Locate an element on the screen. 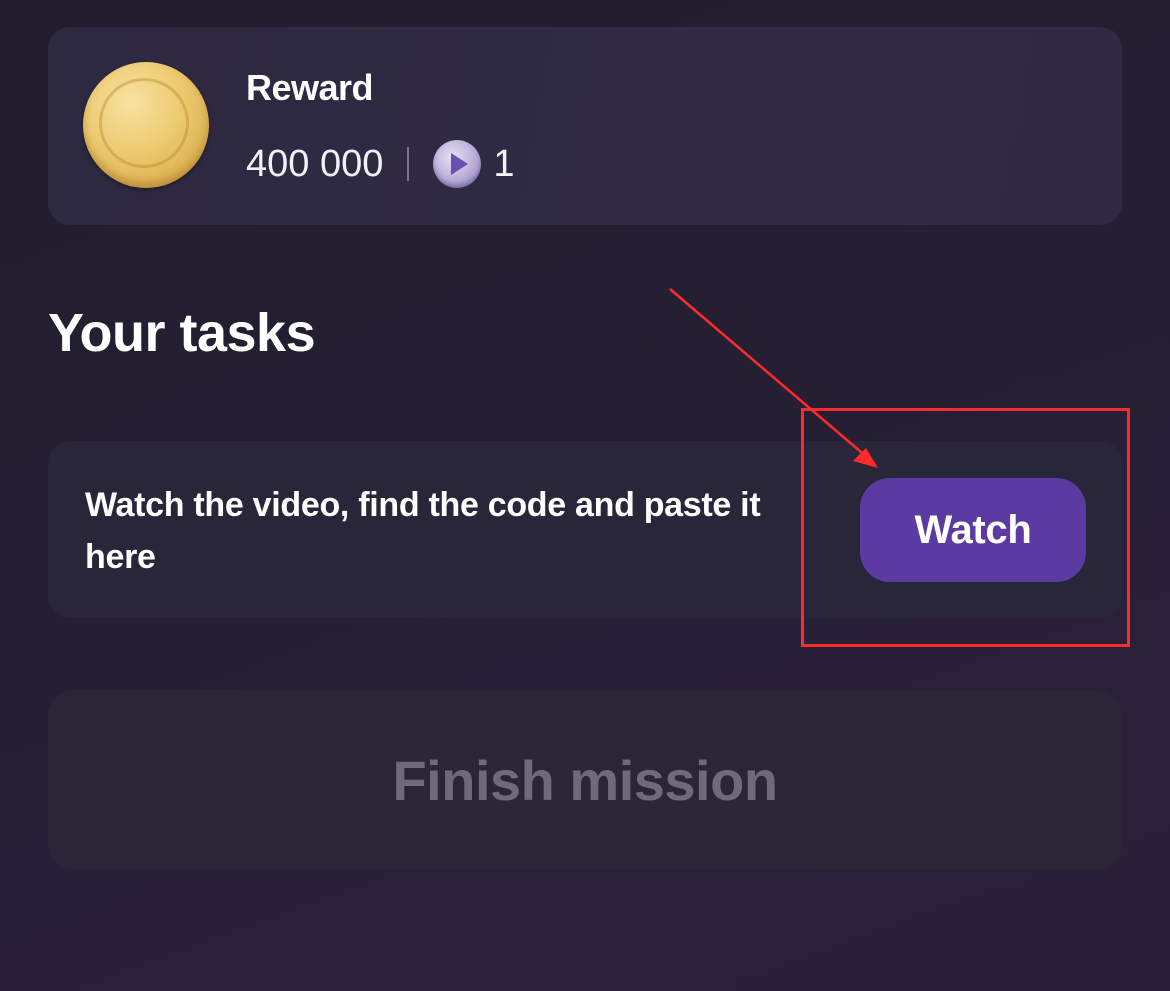  reward-title: Reward is located at coordinates (310, 87).